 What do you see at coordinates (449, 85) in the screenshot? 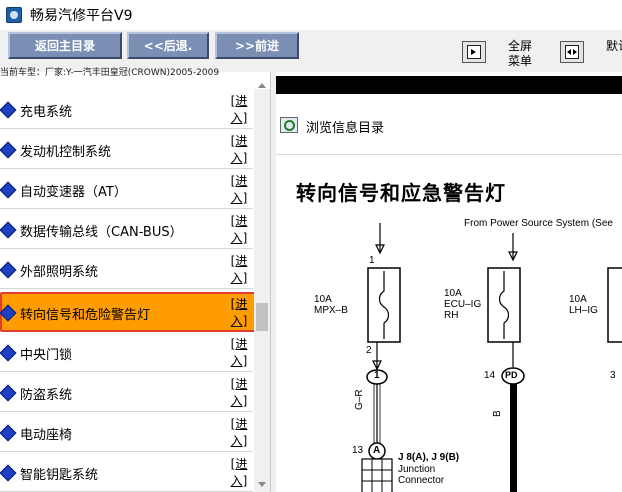
I see `content-header-bar` at bounding box center [449, 85].